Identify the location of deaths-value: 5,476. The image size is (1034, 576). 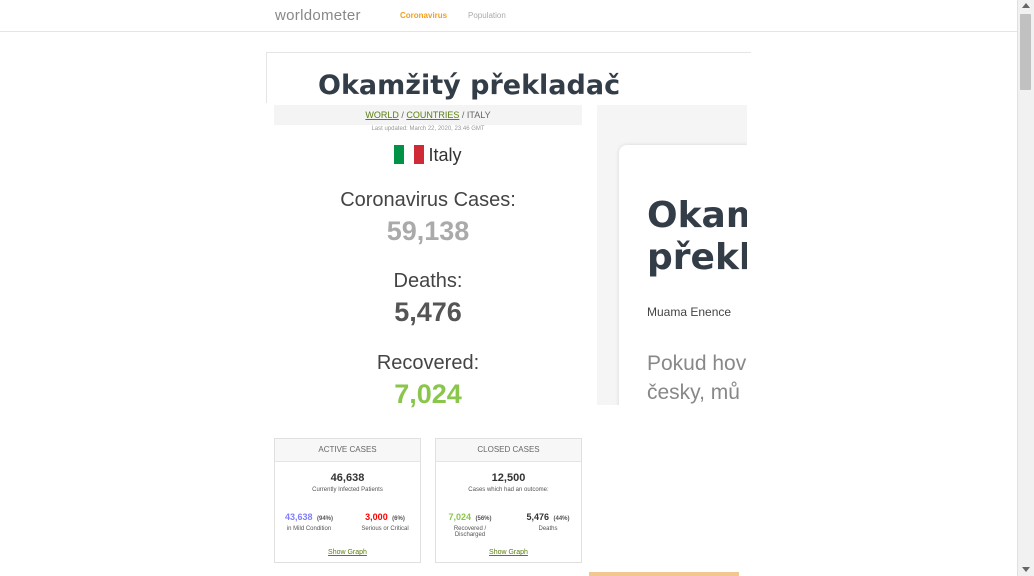
(428, 312).